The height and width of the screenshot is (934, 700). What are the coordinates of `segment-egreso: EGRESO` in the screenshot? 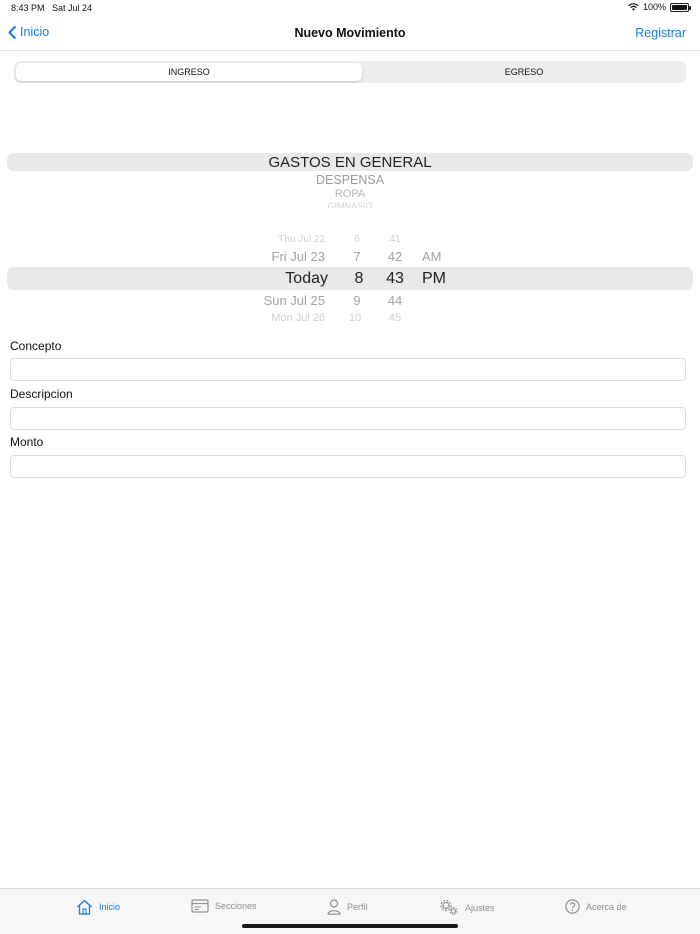 It's located at (524, 72).